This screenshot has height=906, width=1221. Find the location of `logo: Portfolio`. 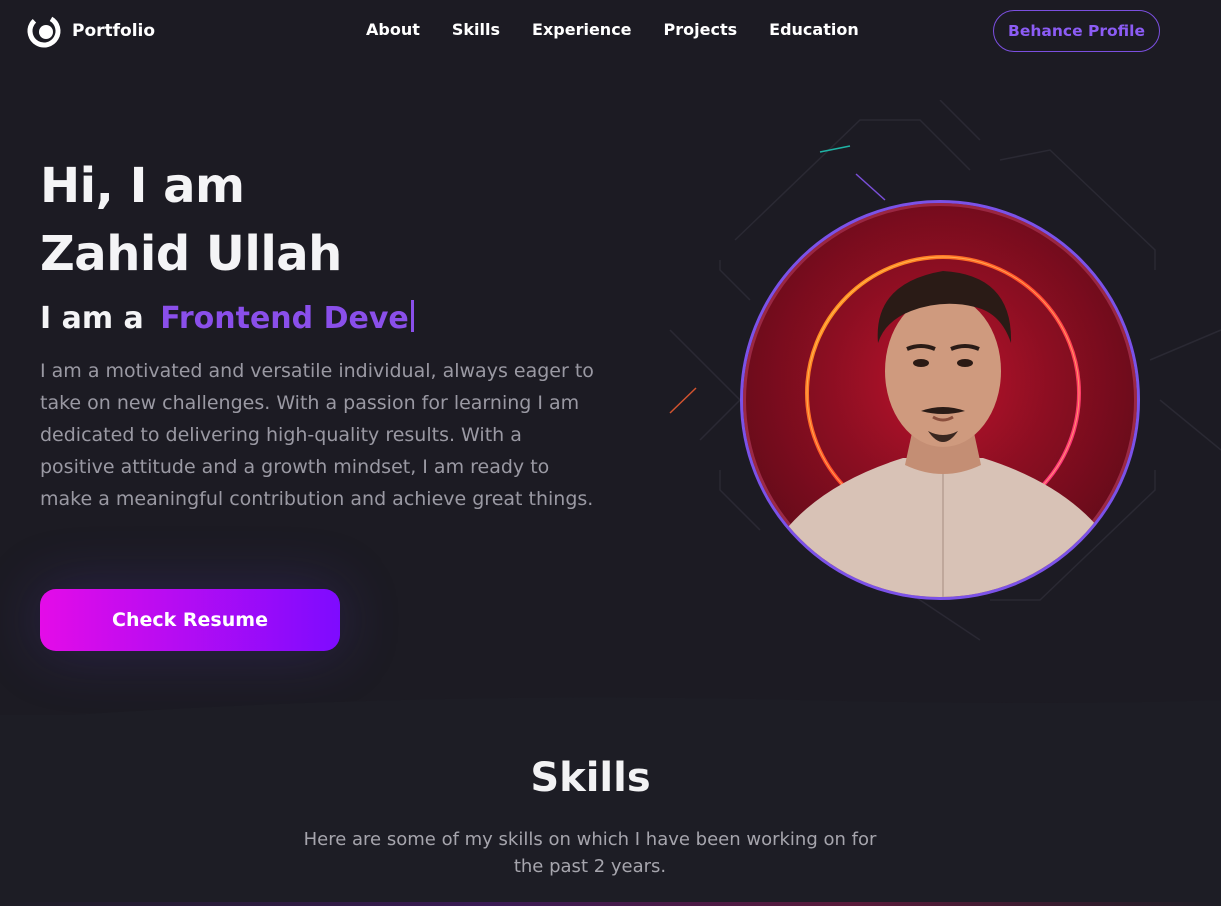

logo: Portfolio is located at coordinates (90, 31).